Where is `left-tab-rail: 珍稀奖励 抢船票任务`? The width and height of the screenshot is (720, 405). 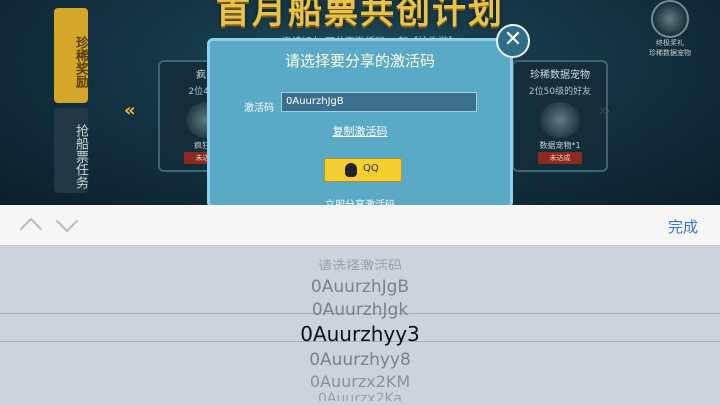
left-tab-rail: 珍稀奖励 抢船票任务 is located at coordinates (71, 100).